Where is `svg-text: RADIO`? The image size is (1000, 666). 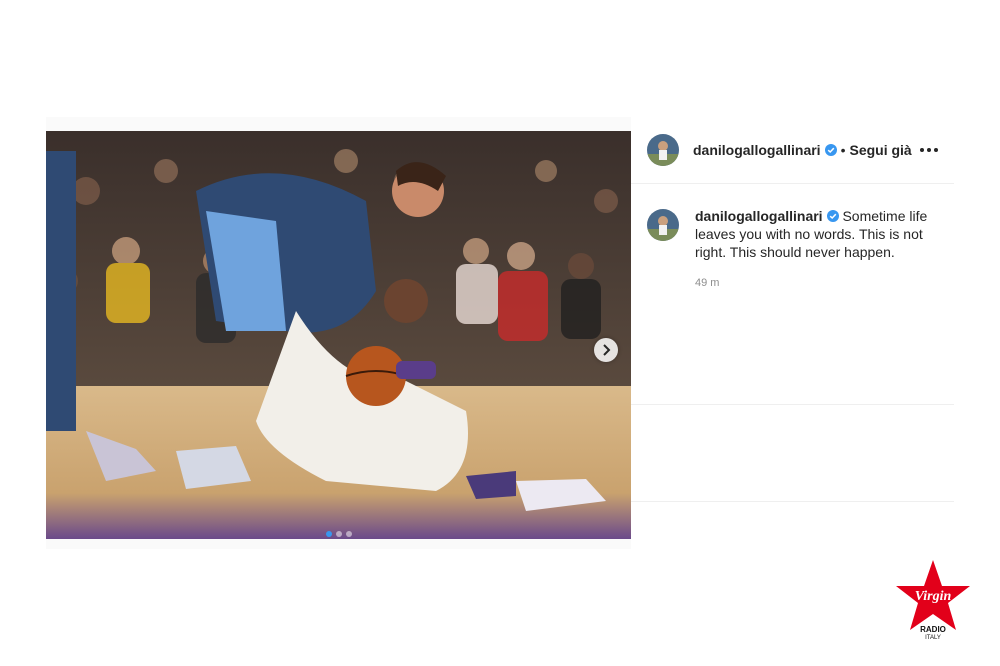 svg-text: RADIO is located at coordinates (933, 629).